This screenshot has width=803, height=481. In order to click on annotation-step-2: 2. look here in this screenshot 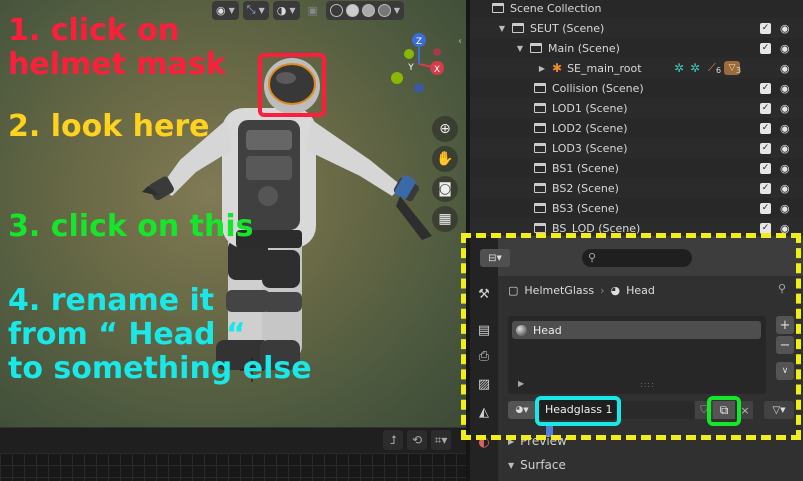, I will do `click(109, 126)`.